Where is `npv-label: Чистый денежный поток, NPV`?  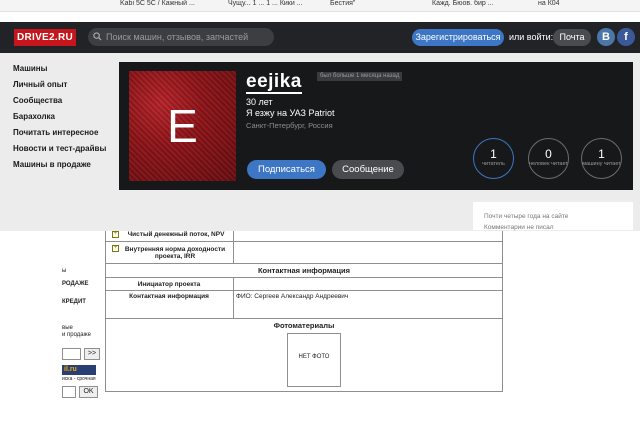 npv-label: Чистый денежный поток, NPV is located at coordinates (176, 234).